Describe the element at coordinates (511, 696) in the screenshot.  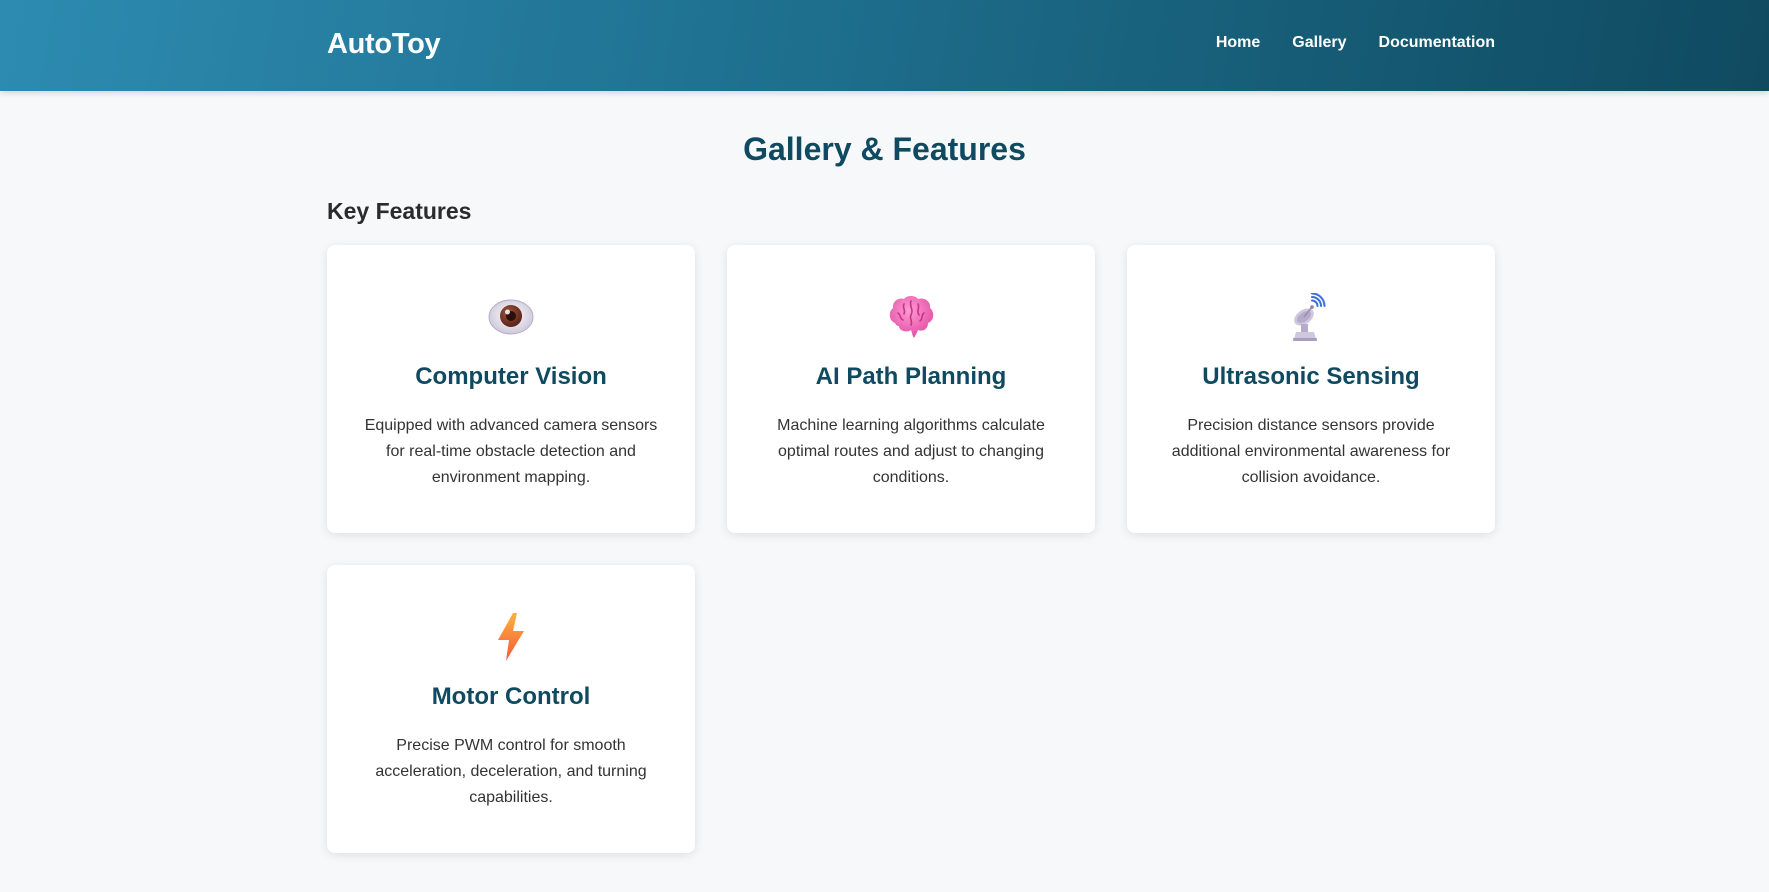
I see `feature-title: Motor Control` at that location.